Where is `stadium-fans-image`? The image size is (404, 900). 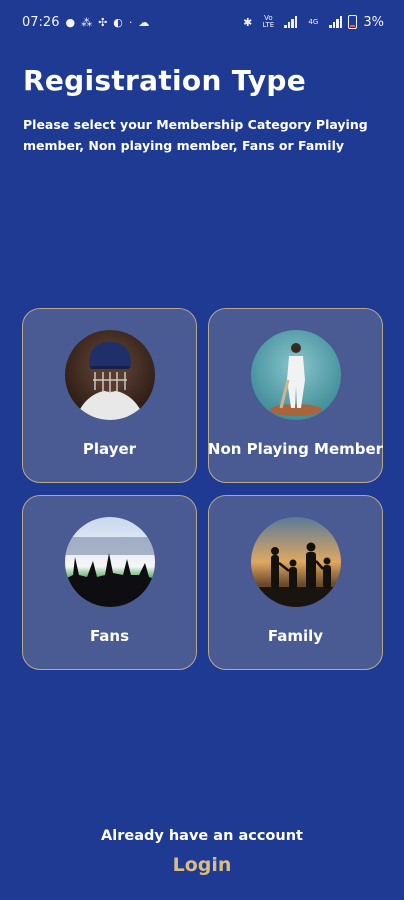 stadium-fans-image is located at coordinates (109, 562).